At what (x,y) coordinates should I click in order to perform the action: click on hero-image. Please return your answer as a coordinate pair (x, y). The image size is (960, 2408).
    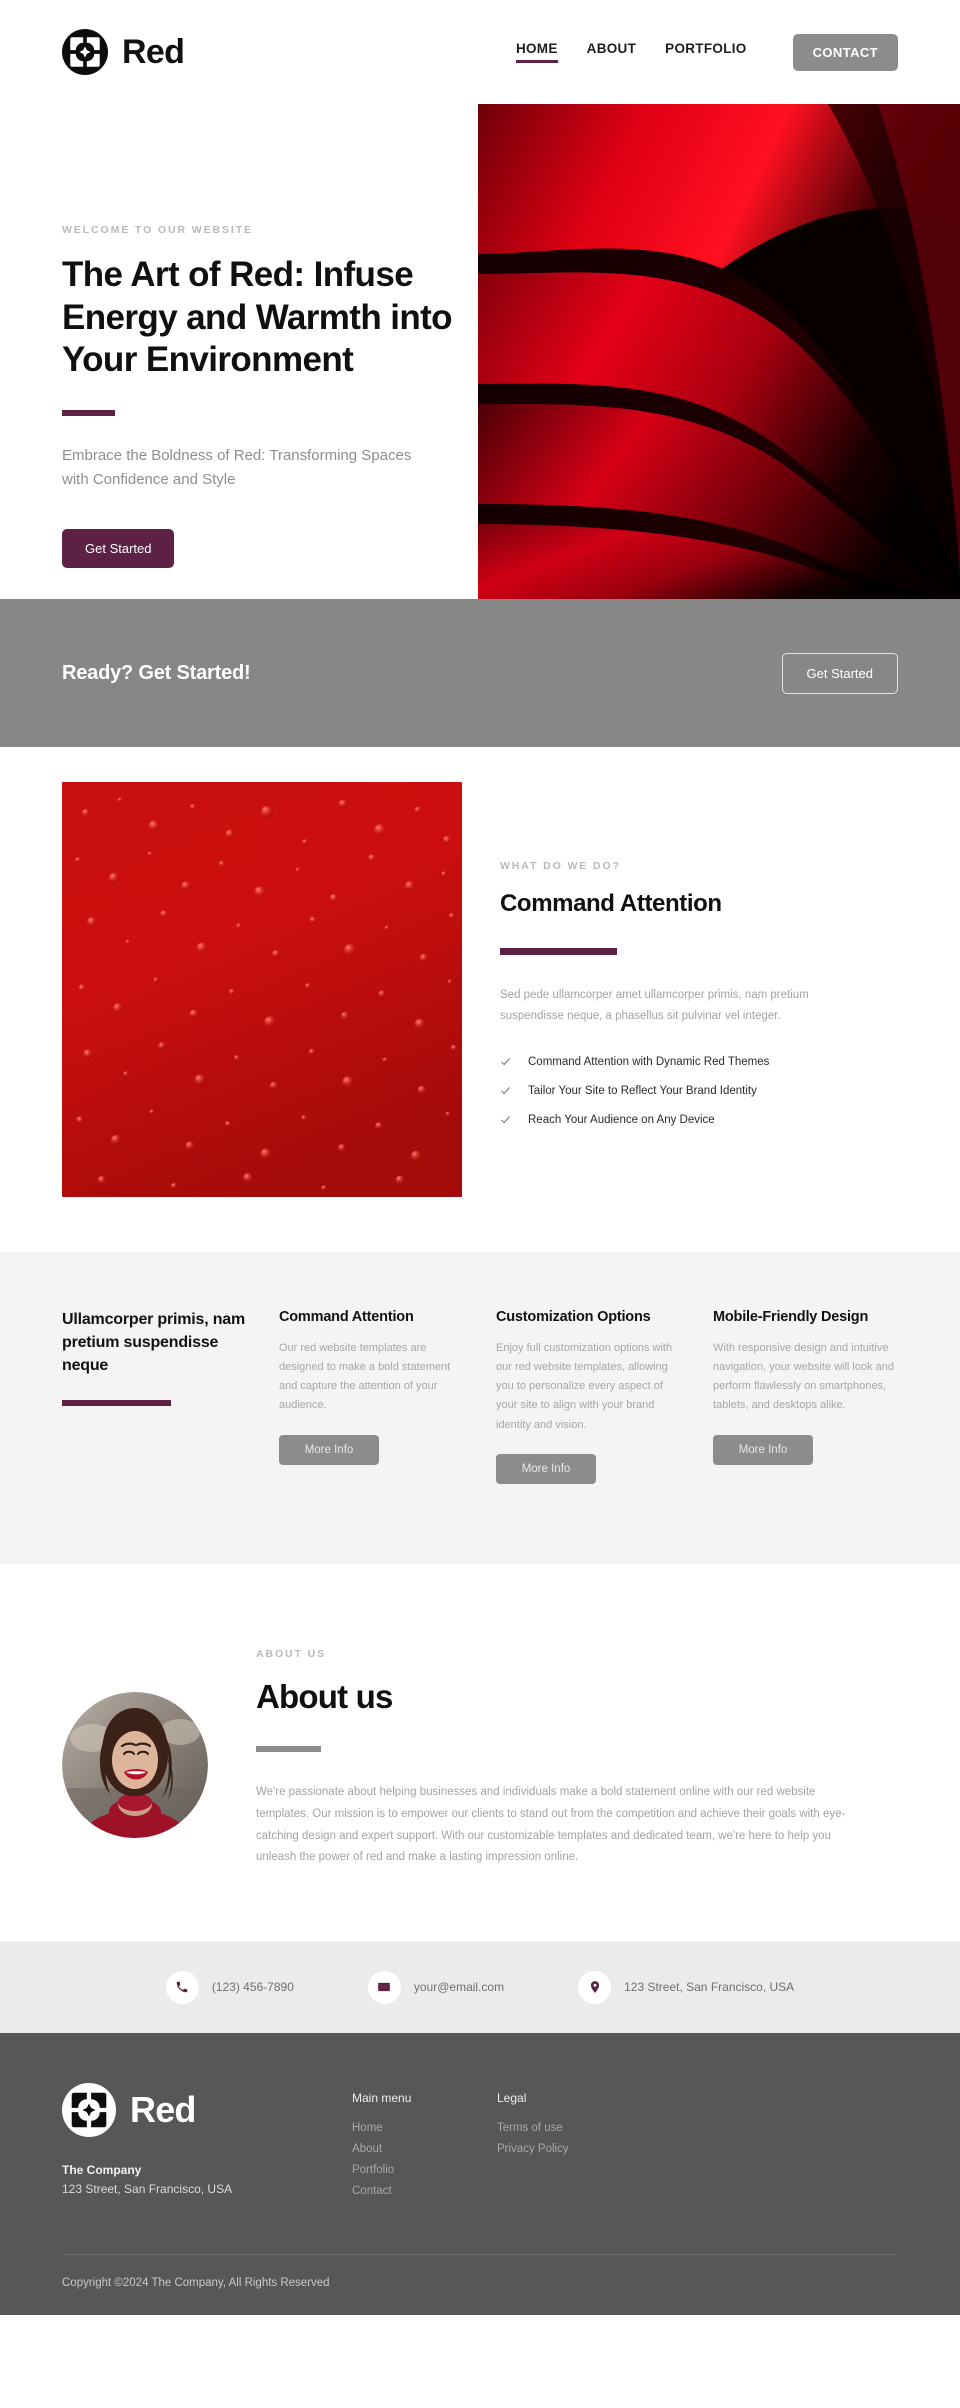
    Looking at the image, I should click on (719, 351).